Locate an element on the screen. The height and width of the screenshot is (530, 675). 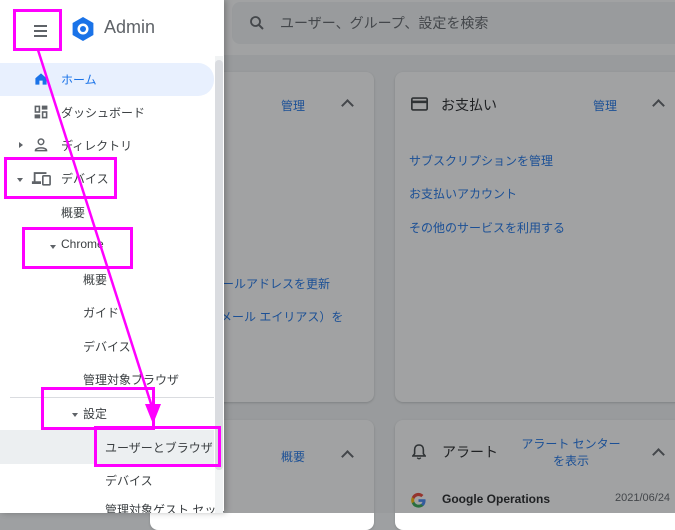
dashboard-icon is located at coordinates (41, 112).